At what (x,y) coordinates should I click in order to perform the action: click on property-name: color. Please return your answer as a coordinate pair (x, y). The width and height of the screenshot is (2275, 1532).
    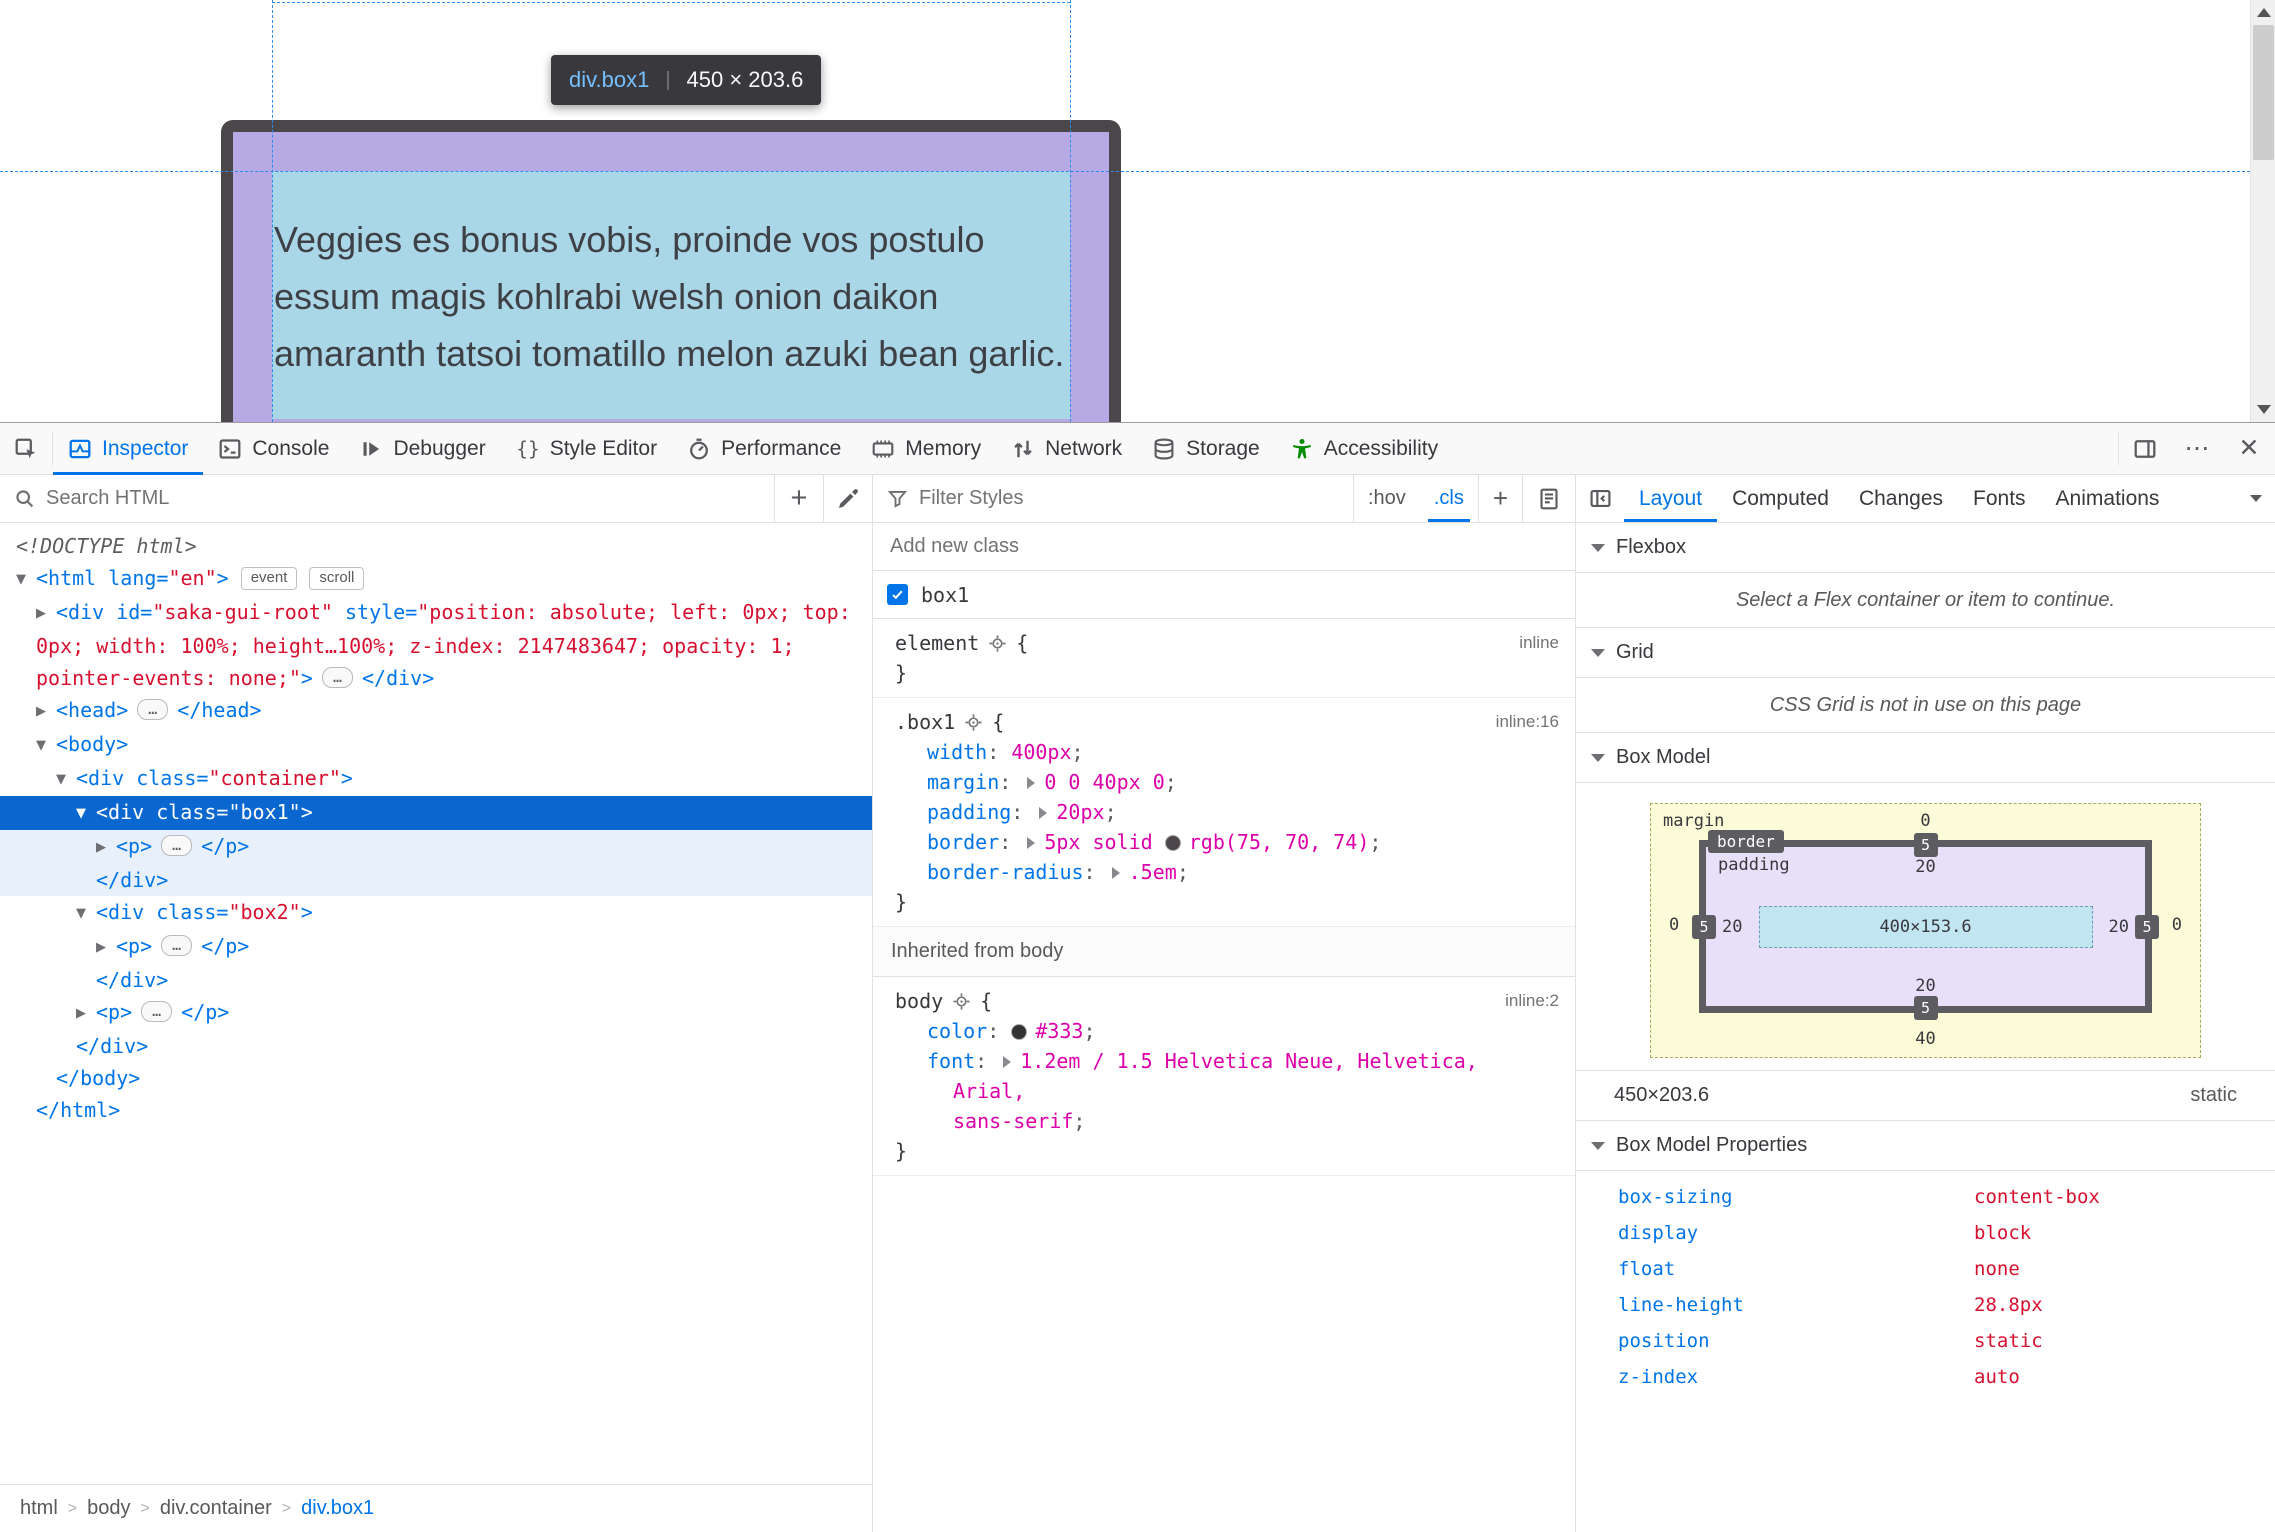
    Looking at the image, I should click on (957, 1031).